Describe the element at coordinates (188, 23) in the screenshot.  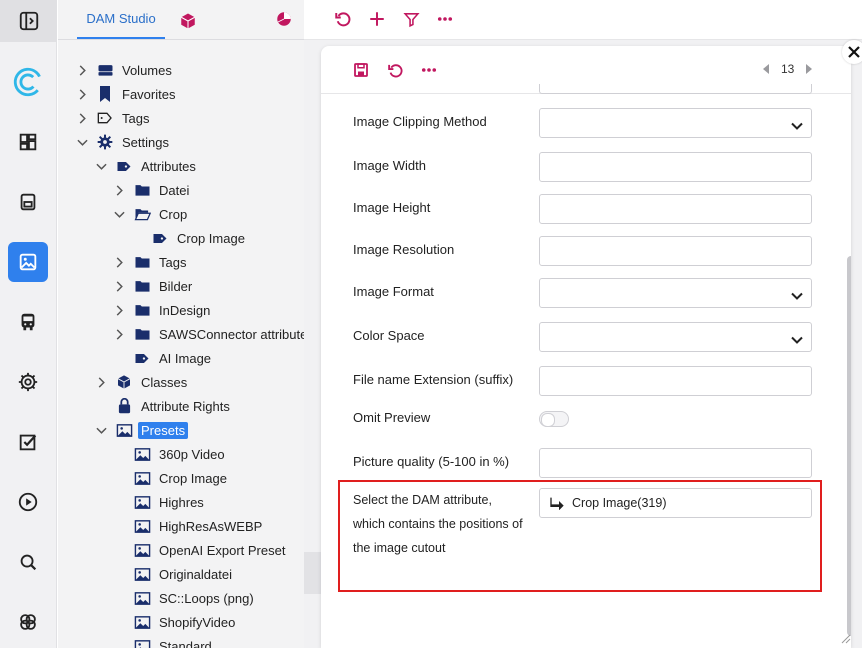
I see `cube-icon` at that location.